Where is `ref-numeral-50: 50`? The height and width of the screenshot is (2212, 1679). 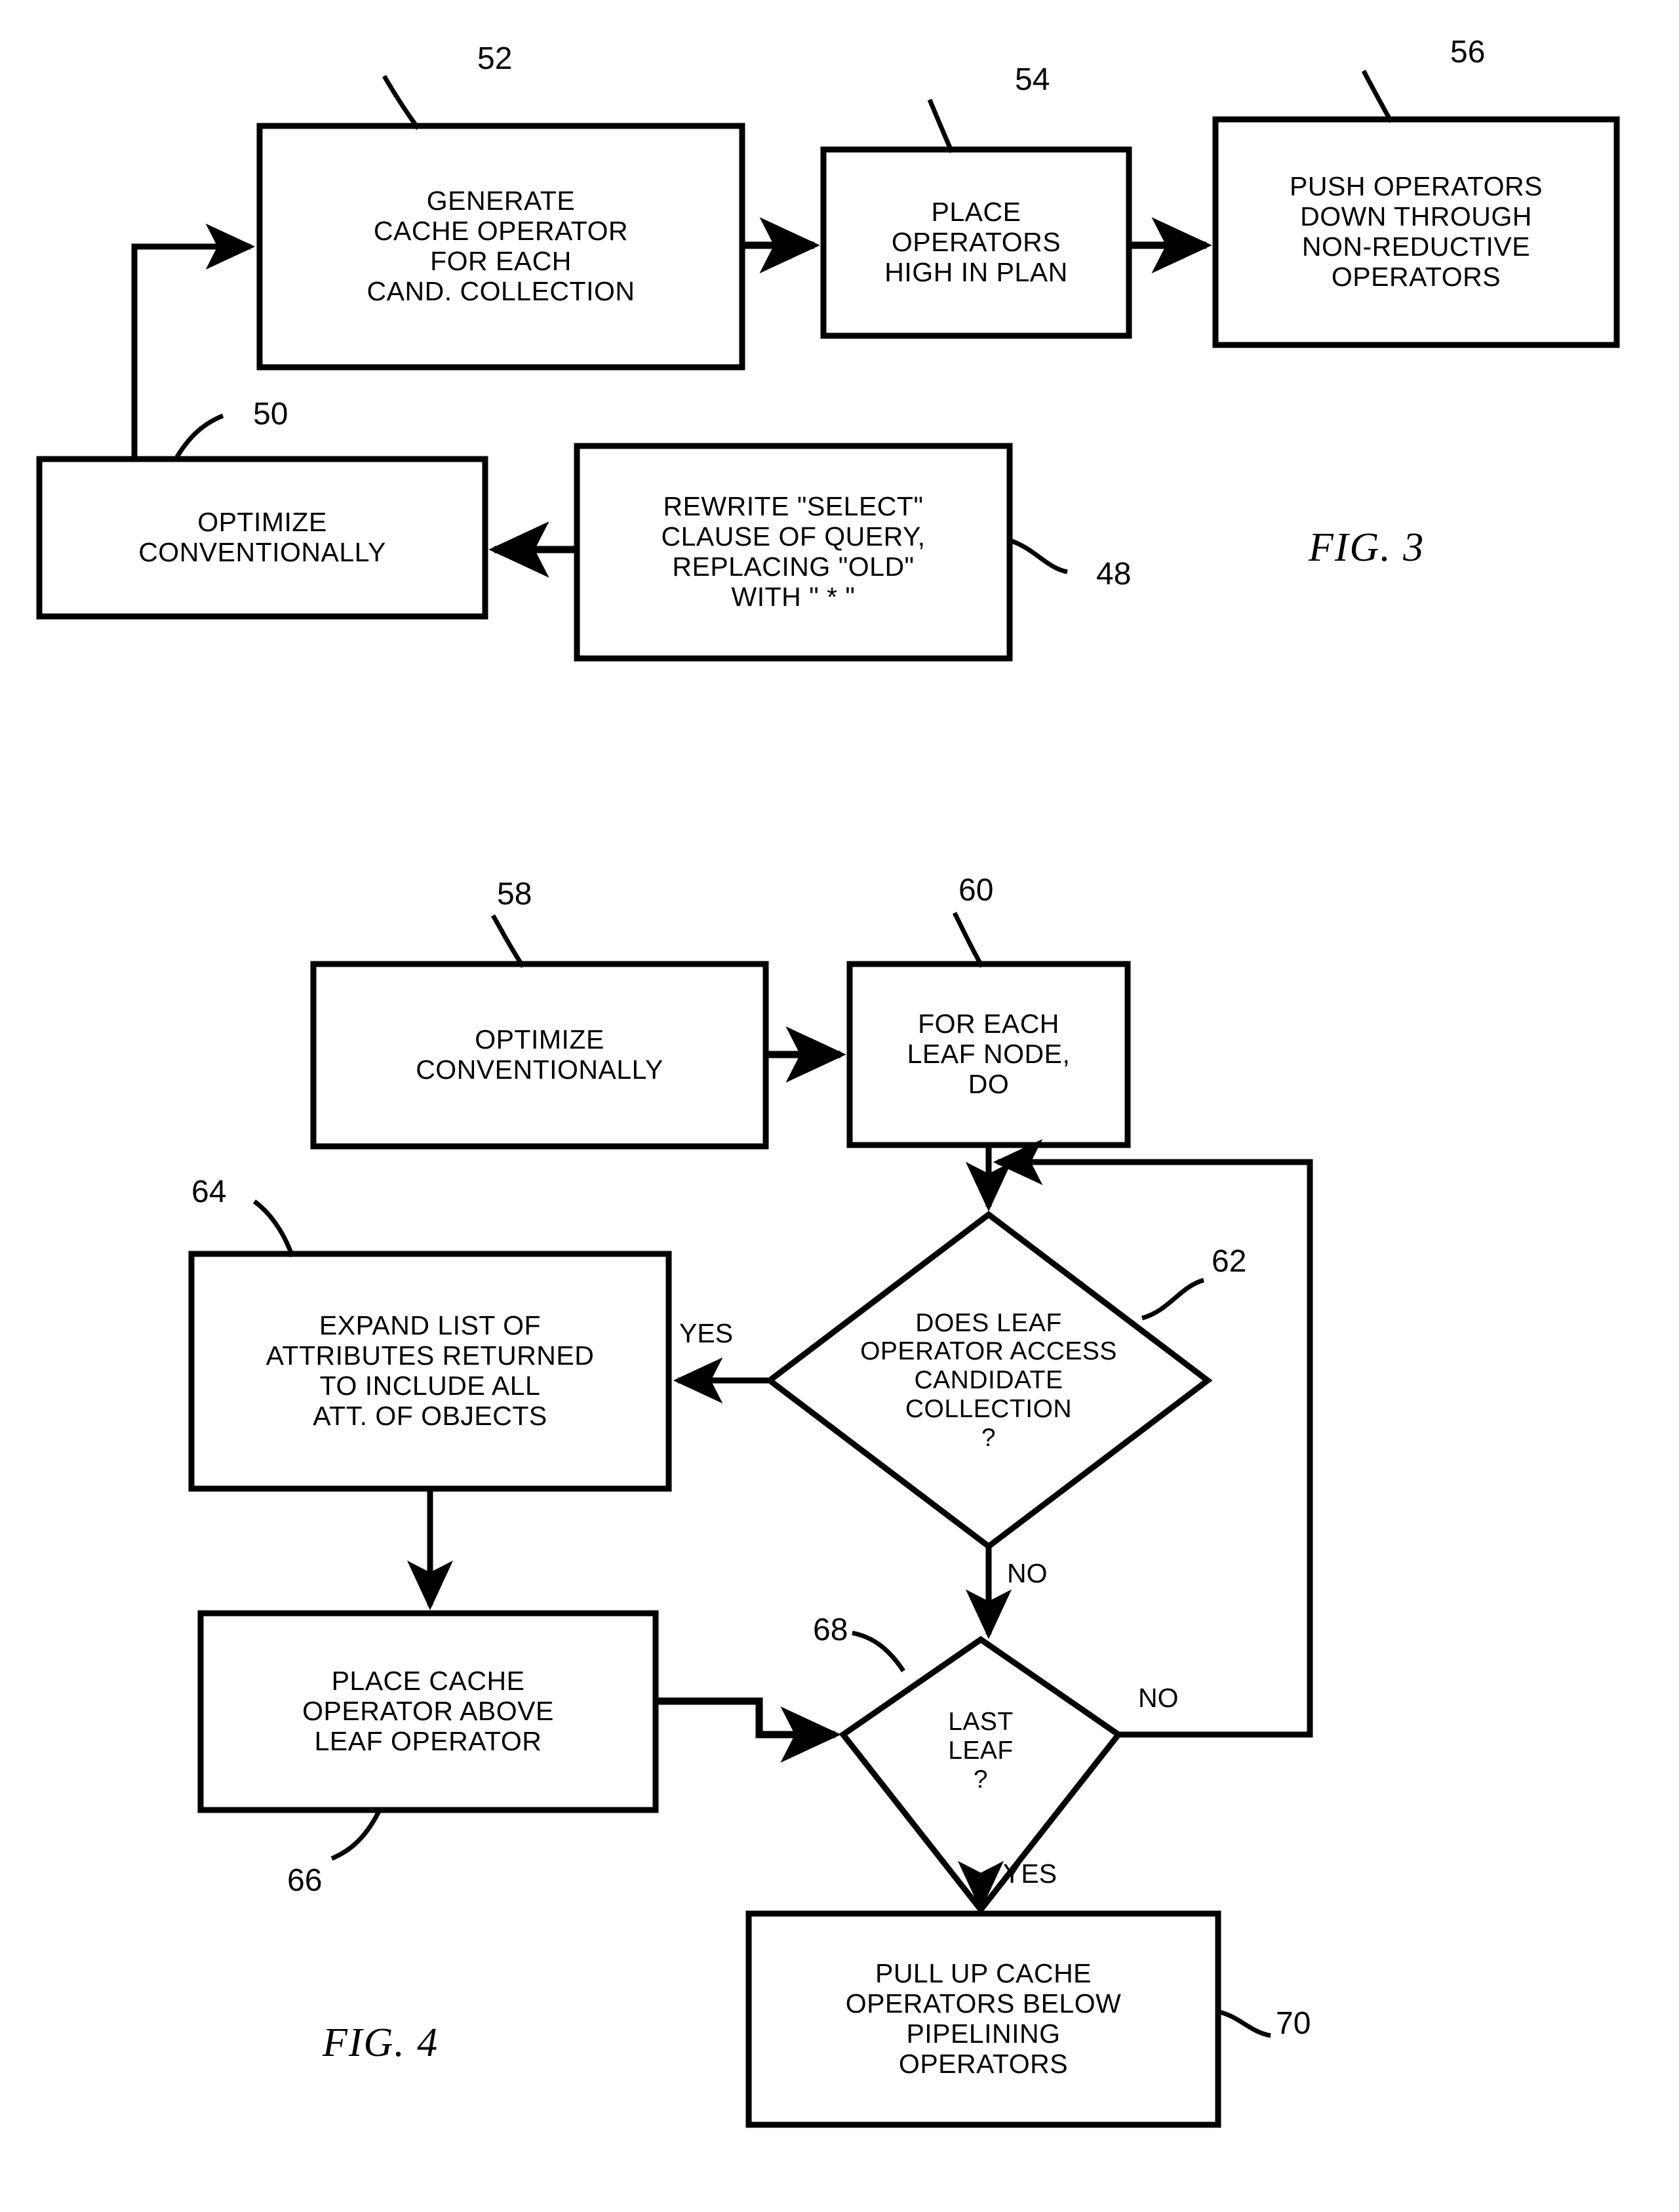
ref-numeral-50: 50 is located at coordinates (270, 415).